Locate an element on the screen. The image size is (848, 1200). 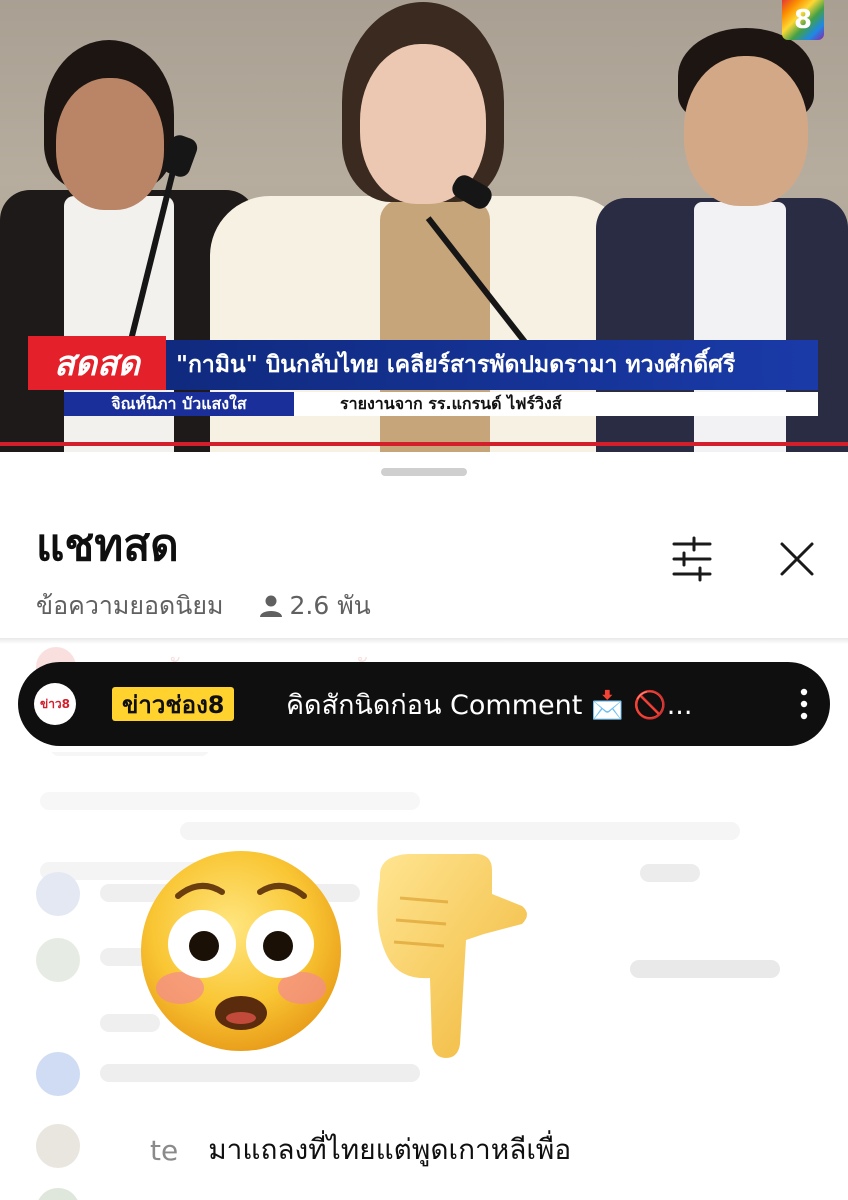
video-progress-bar is located at coordinates (424, 444).